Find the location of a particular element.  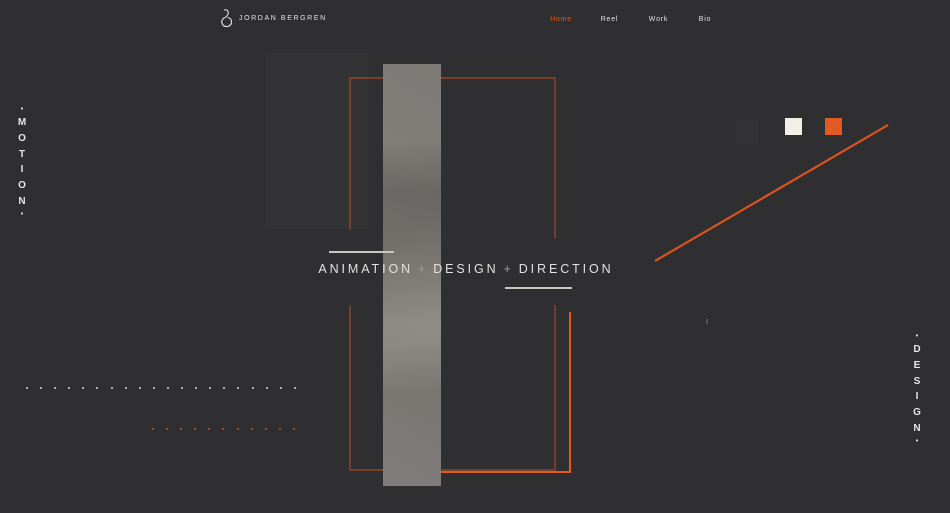

headline-design: DESIGN is located at coordinates (466, 269).